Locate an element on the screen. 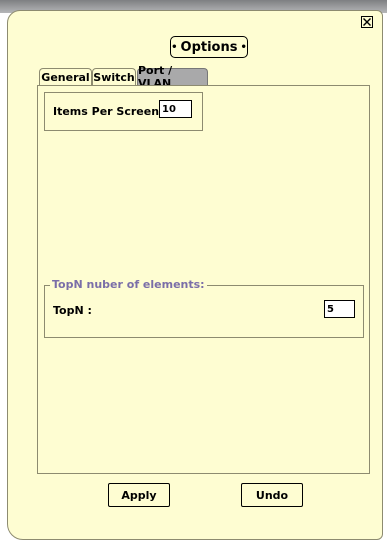 This screenshot has width=387, height=542. topn-input is located at coordinates (339, 309).